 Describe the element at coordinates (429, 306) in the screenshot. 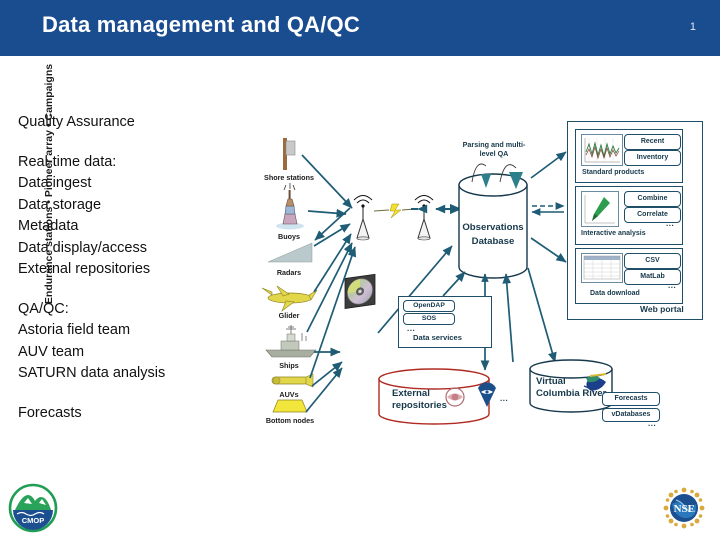

I see `opendap-button: OpenDAP` at that location.